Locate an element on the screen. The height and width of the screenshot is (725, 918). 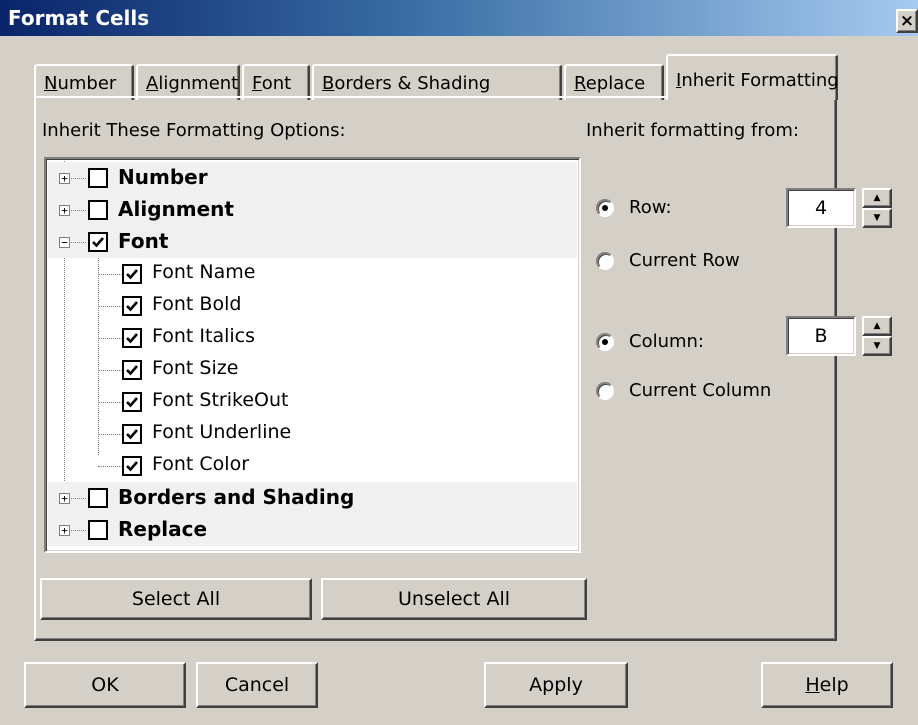
tree-child-node: Font Size is located at coordinates (312, 370).